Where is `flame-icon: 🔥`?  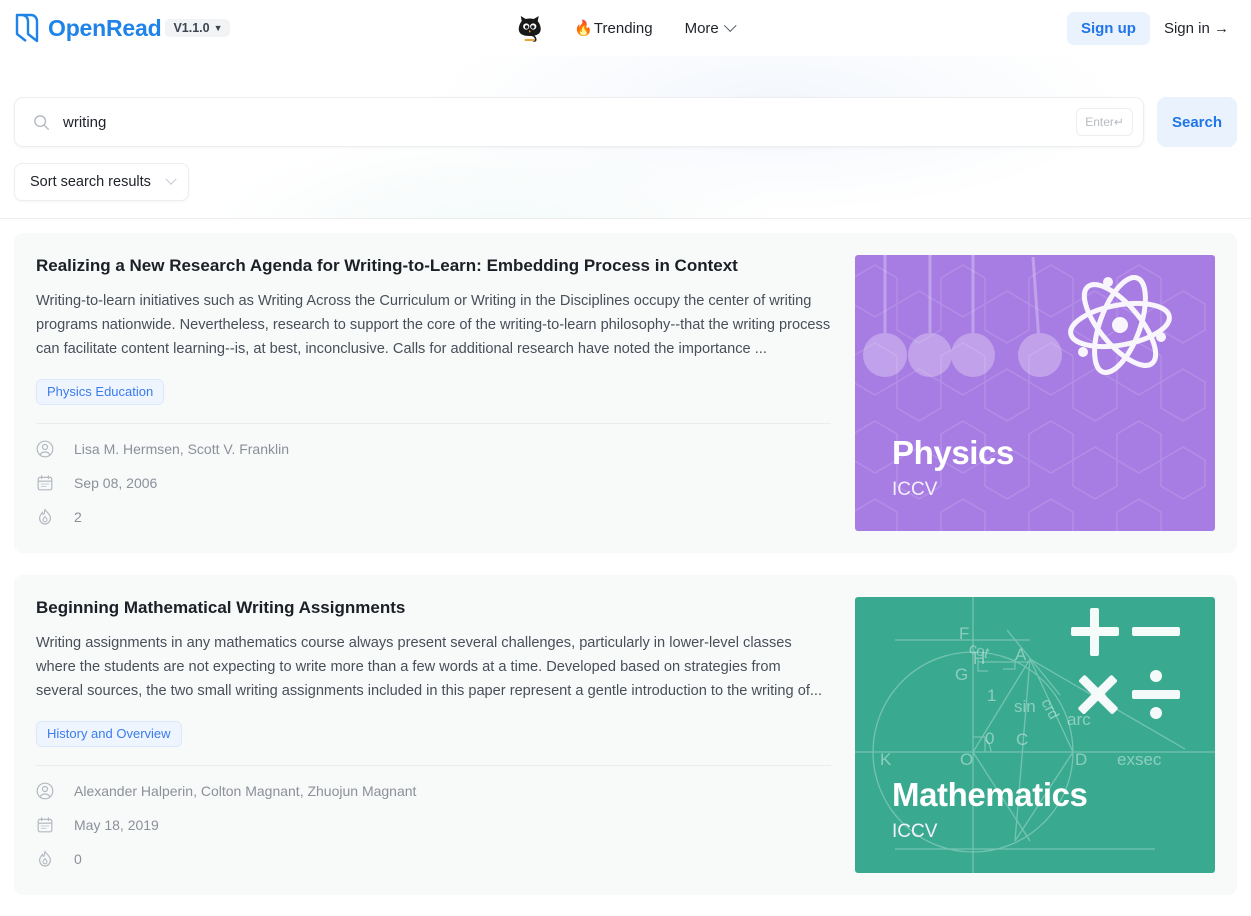
flame-icon: 🔥 is located at coordinates (583, 28).